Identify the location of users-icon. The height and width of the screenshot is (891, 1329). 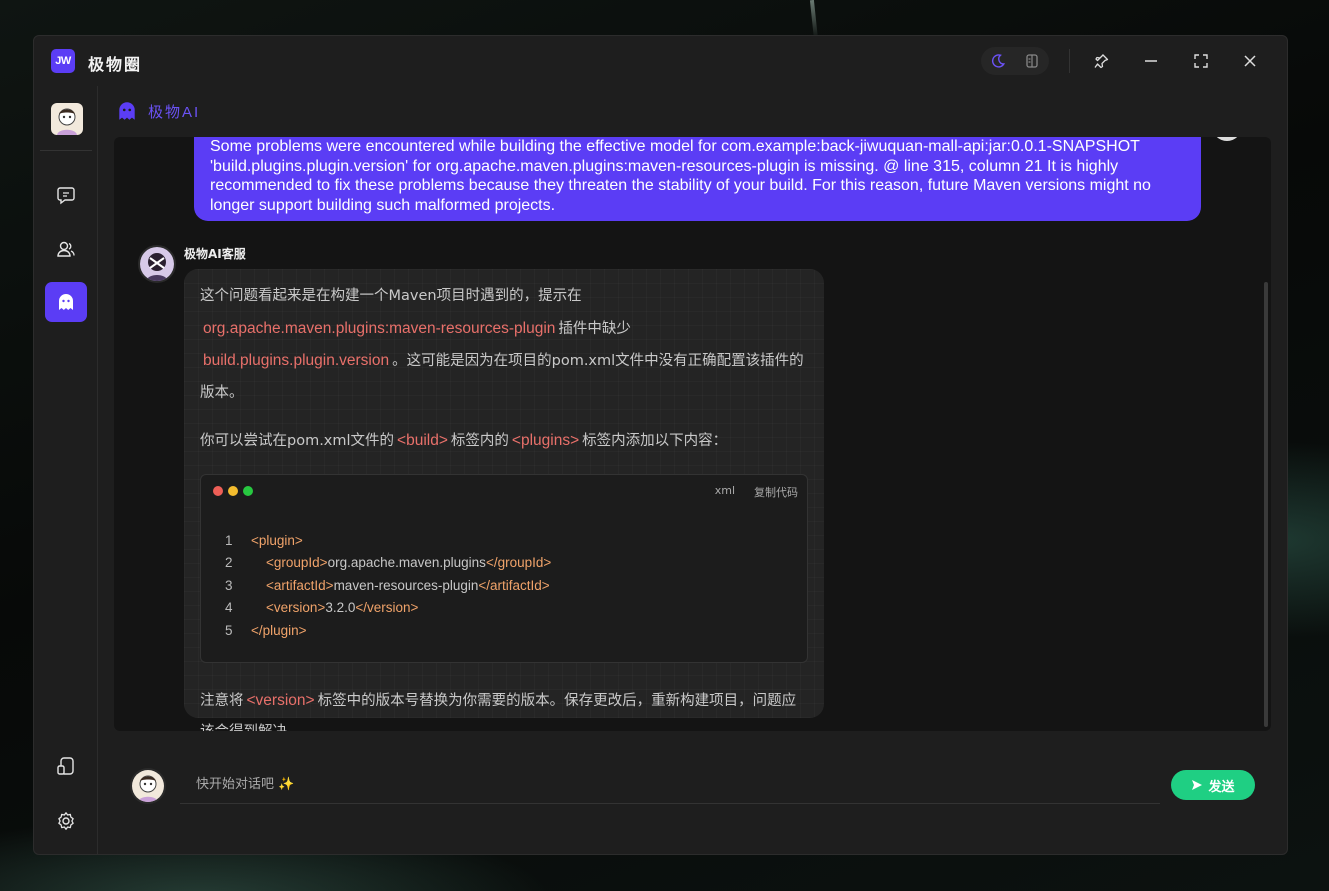
(66, 249).